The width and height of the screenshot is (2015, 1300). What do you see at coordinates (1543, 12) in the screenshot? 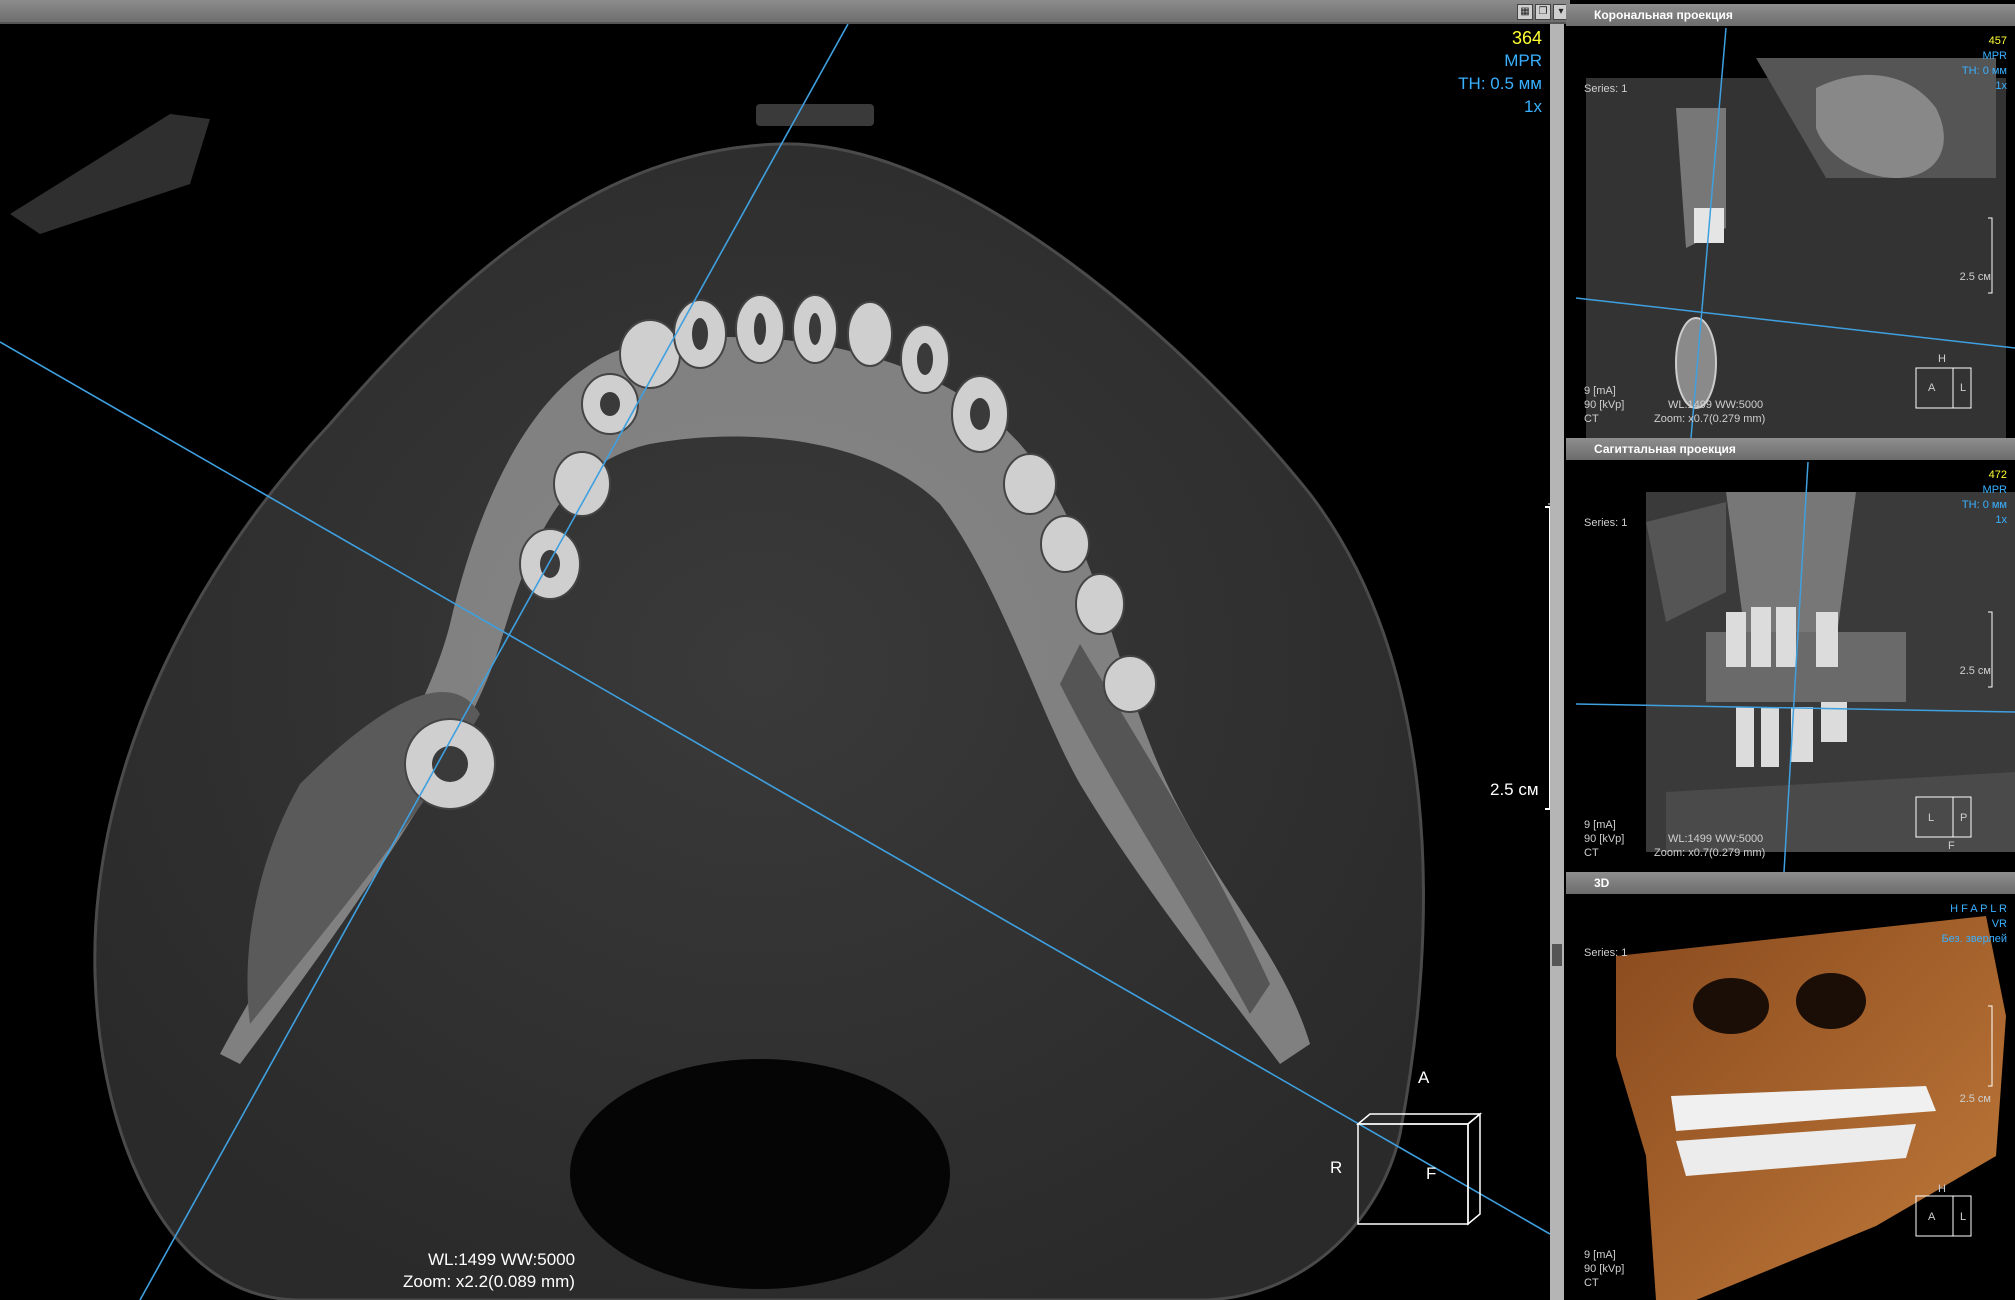
I see `restore-icon: ❐` at bounding box center [1543, 12].